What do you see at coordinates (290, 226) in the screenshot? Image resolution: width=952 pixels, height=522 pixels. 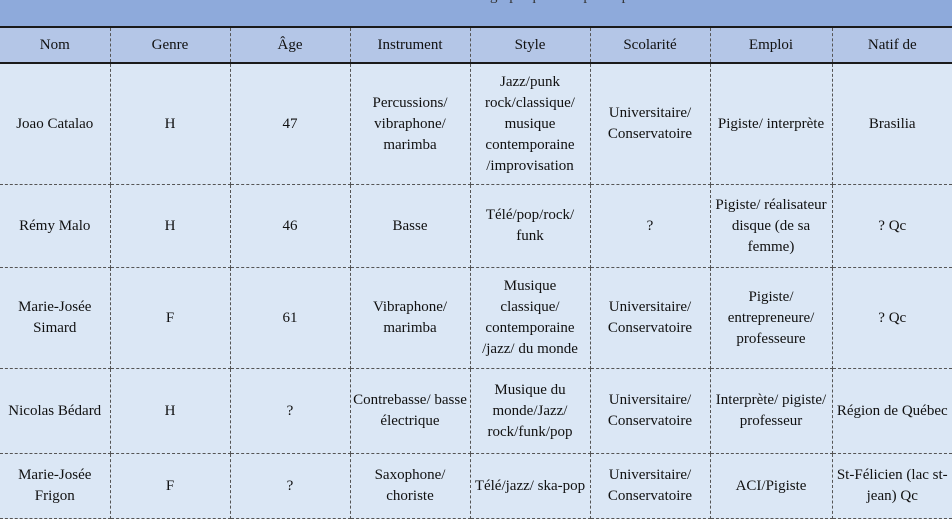 I see `cell-age: 46` at bounding box center [290, 226].